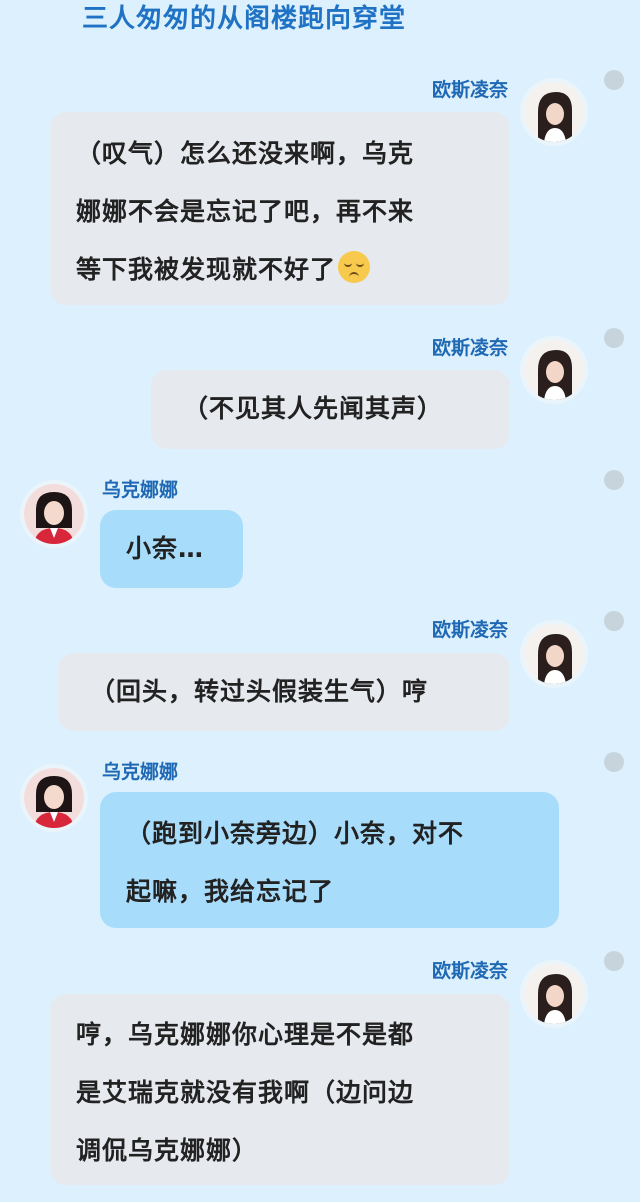 This screenshot has height=1202, width=640. What do you see at coordinates (245, 1034) in the screenshot?
I see `message-line: 哼，乌克娜娜你心理是不是都` at bounding box center [245, 1034].